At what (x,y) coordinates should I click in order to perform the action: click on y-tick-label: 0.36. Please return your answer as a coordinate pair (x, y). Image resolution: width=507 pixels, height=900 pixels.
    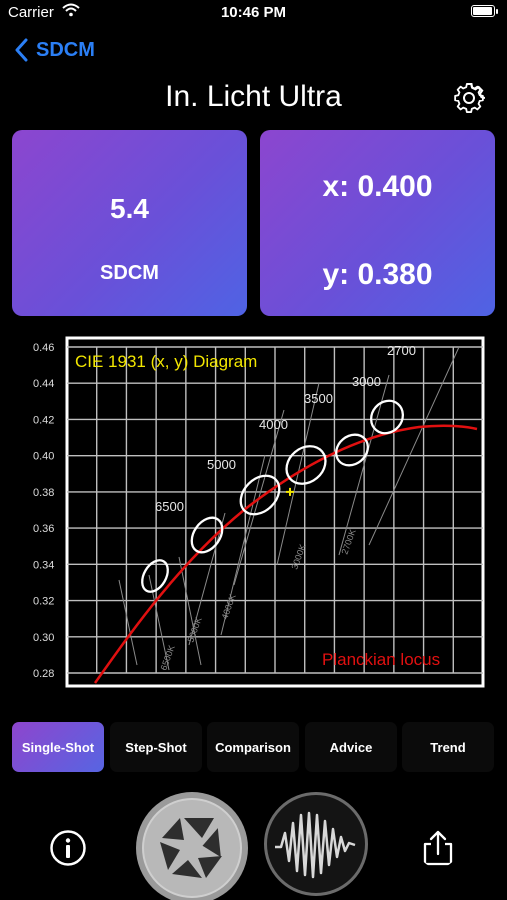
    Looking at the image, I should click on (43, 529).